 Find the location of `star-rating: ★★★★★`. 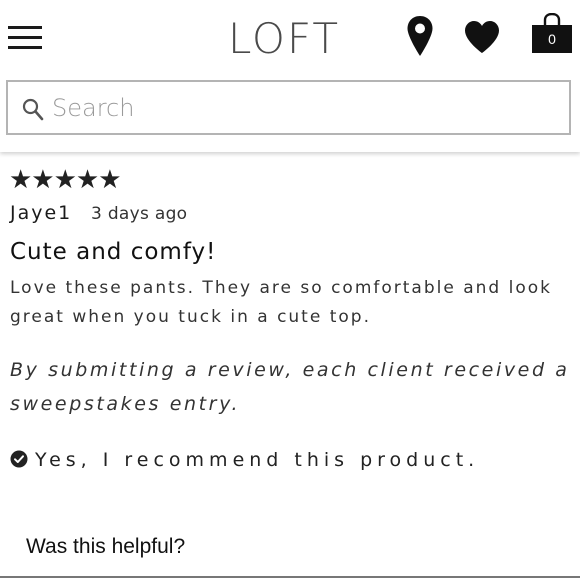

star-rating: ★★★★★ is located at coordinates (65, 180).